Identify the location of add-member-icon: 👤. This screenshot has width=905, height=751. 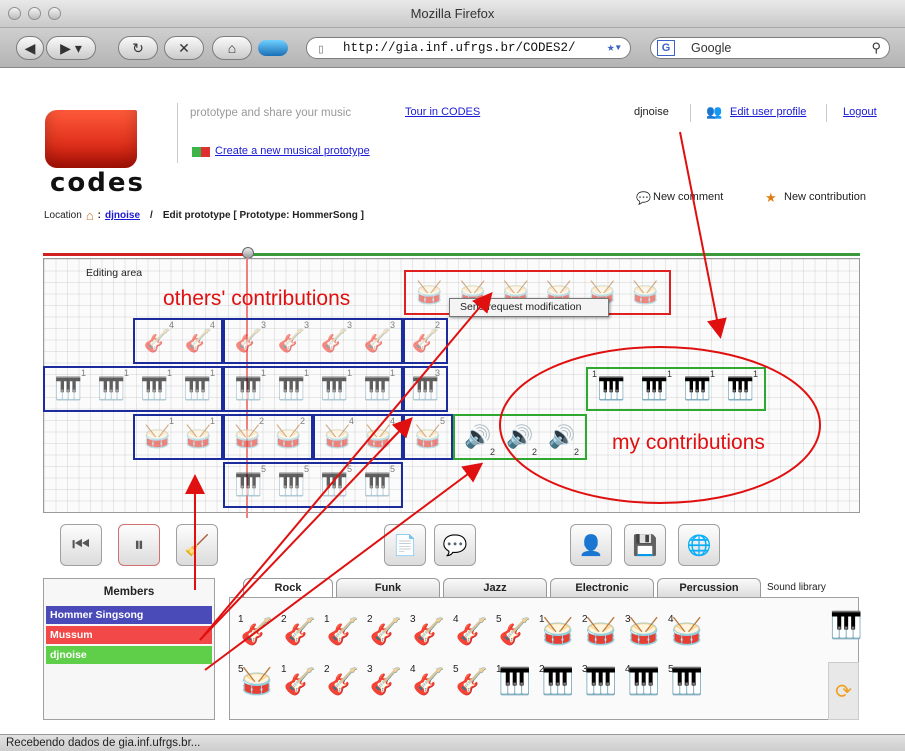
(591, 545).